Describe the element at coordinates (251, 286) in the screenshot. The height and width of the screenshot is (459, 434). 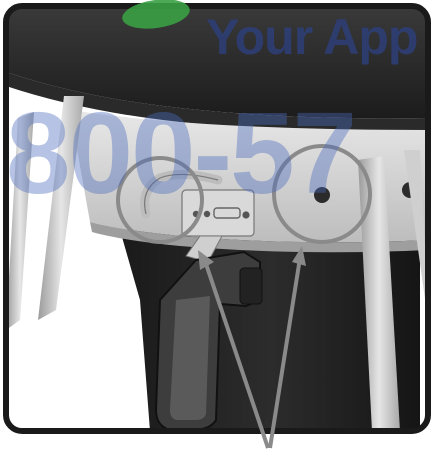
I see `handle-mount` at that location.